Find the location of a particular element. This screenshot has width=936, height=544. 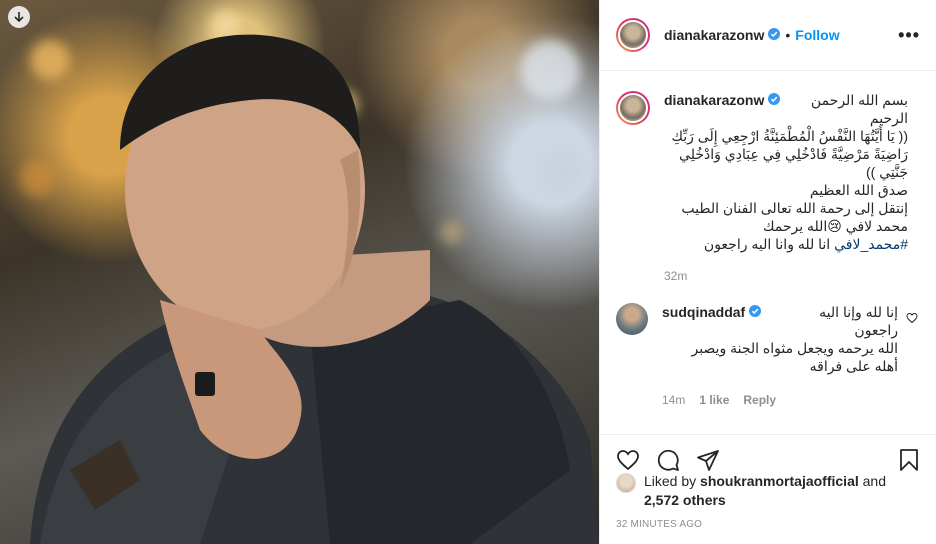

comment-line: راجعون is located at coordinates (876, 330).